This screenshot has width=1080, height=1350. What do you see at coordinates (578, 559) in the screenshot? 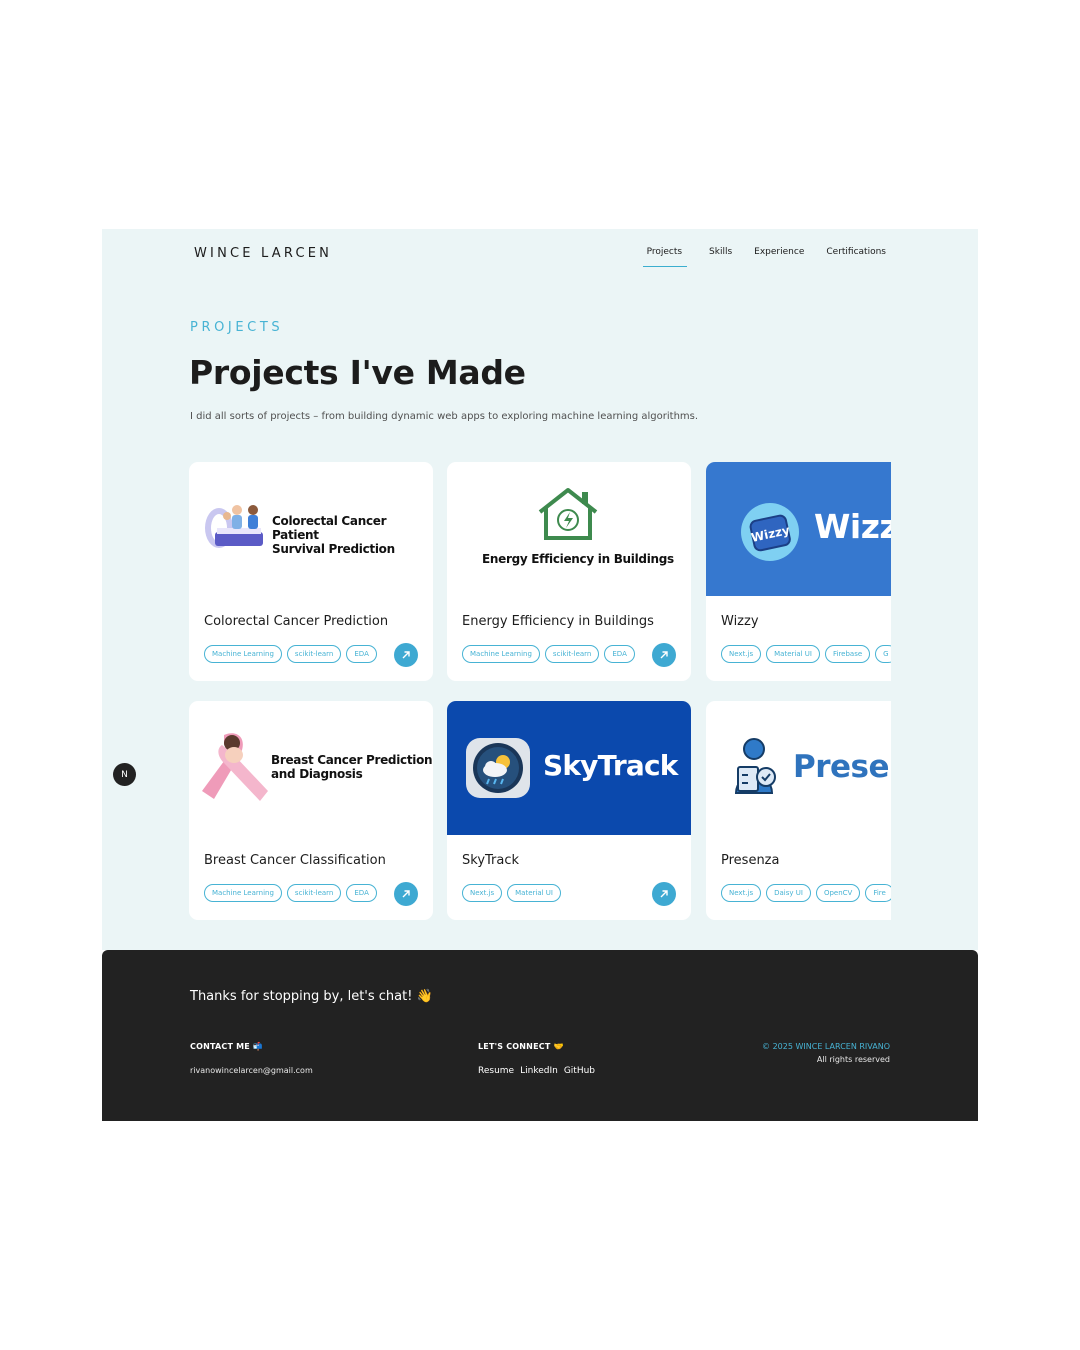
I see `thumbnail-title: Energy Efficiency in Buildings` at bounding box center [578, 559].